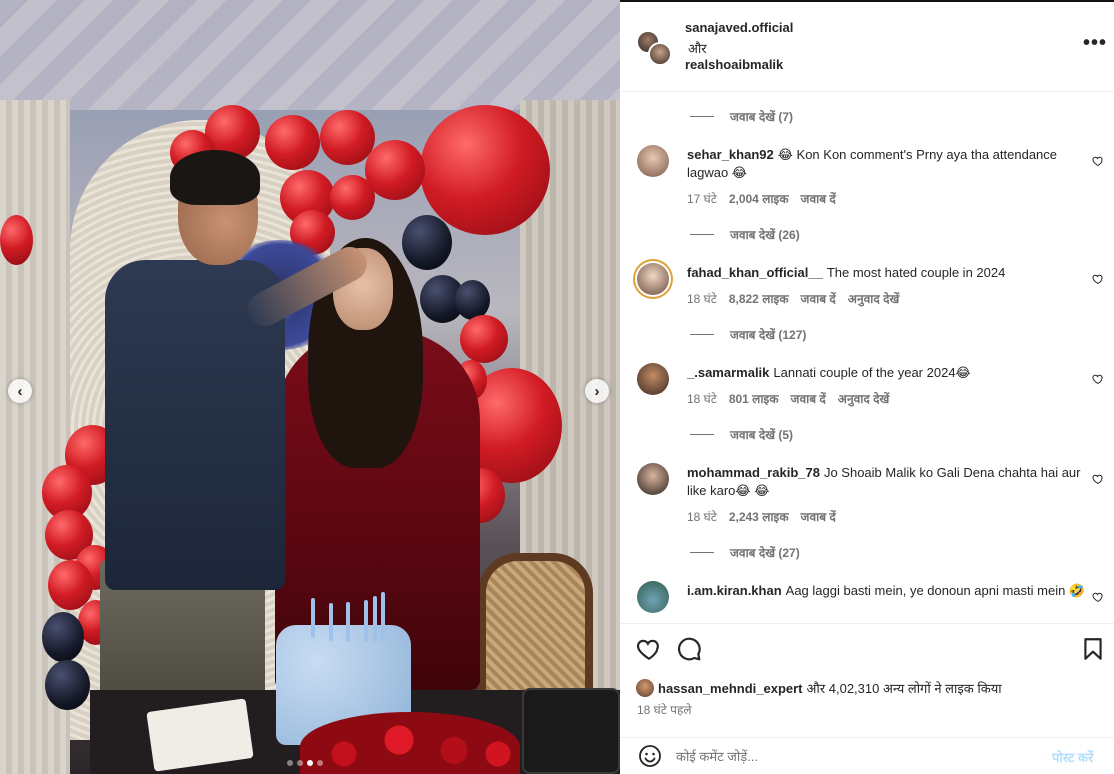 This screenshot has width=1114, height=774. I want to click on comment-username: mohammad_rakib_78, so click(753, 472).